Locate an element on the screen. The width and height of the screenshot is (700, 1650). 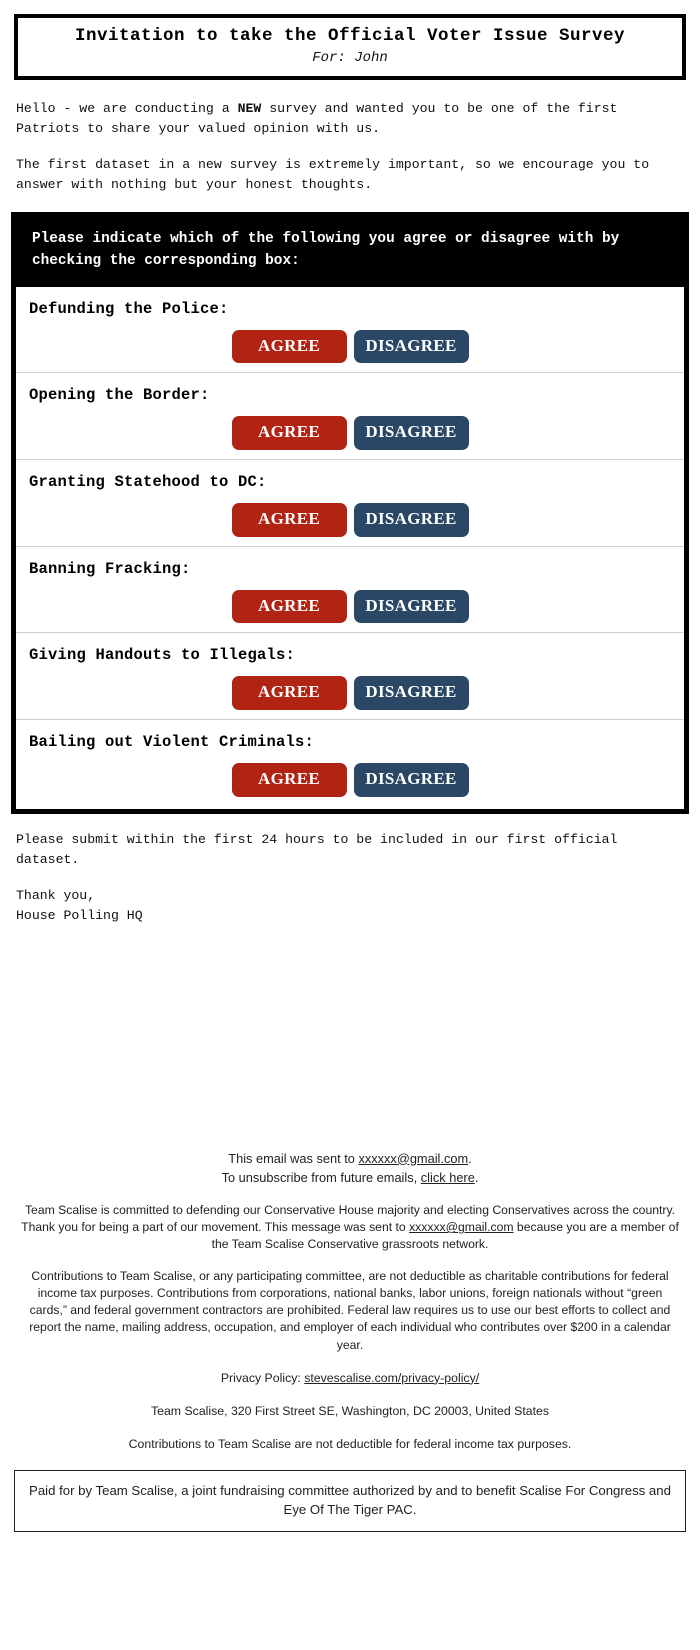
intro-emphasis-new: NEW is located at coordinates (249, 108).